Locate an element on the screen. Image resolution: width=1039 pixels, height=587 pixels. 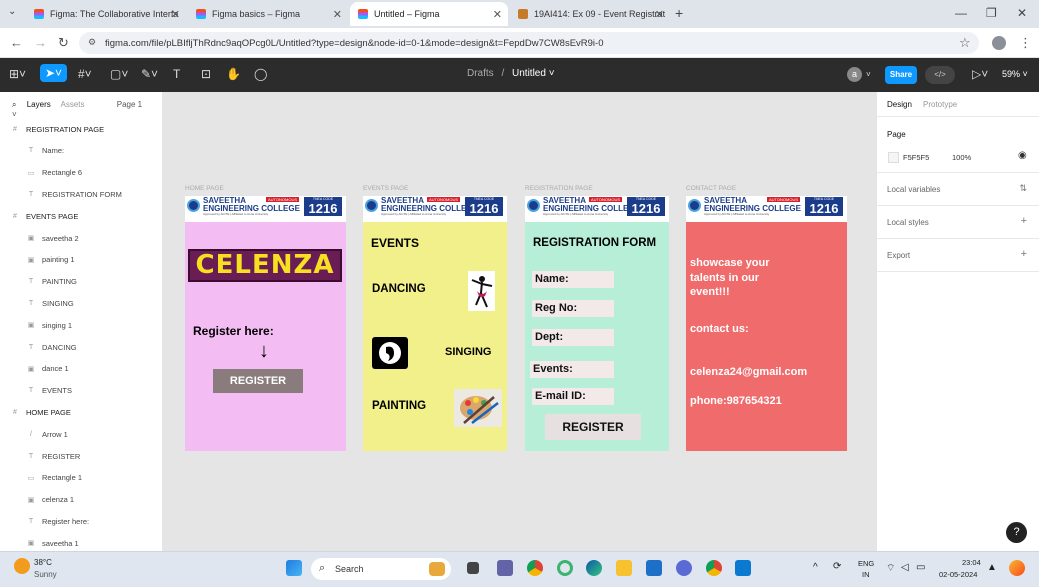
add-export-icon: + is located at coordinates (1024, 254).